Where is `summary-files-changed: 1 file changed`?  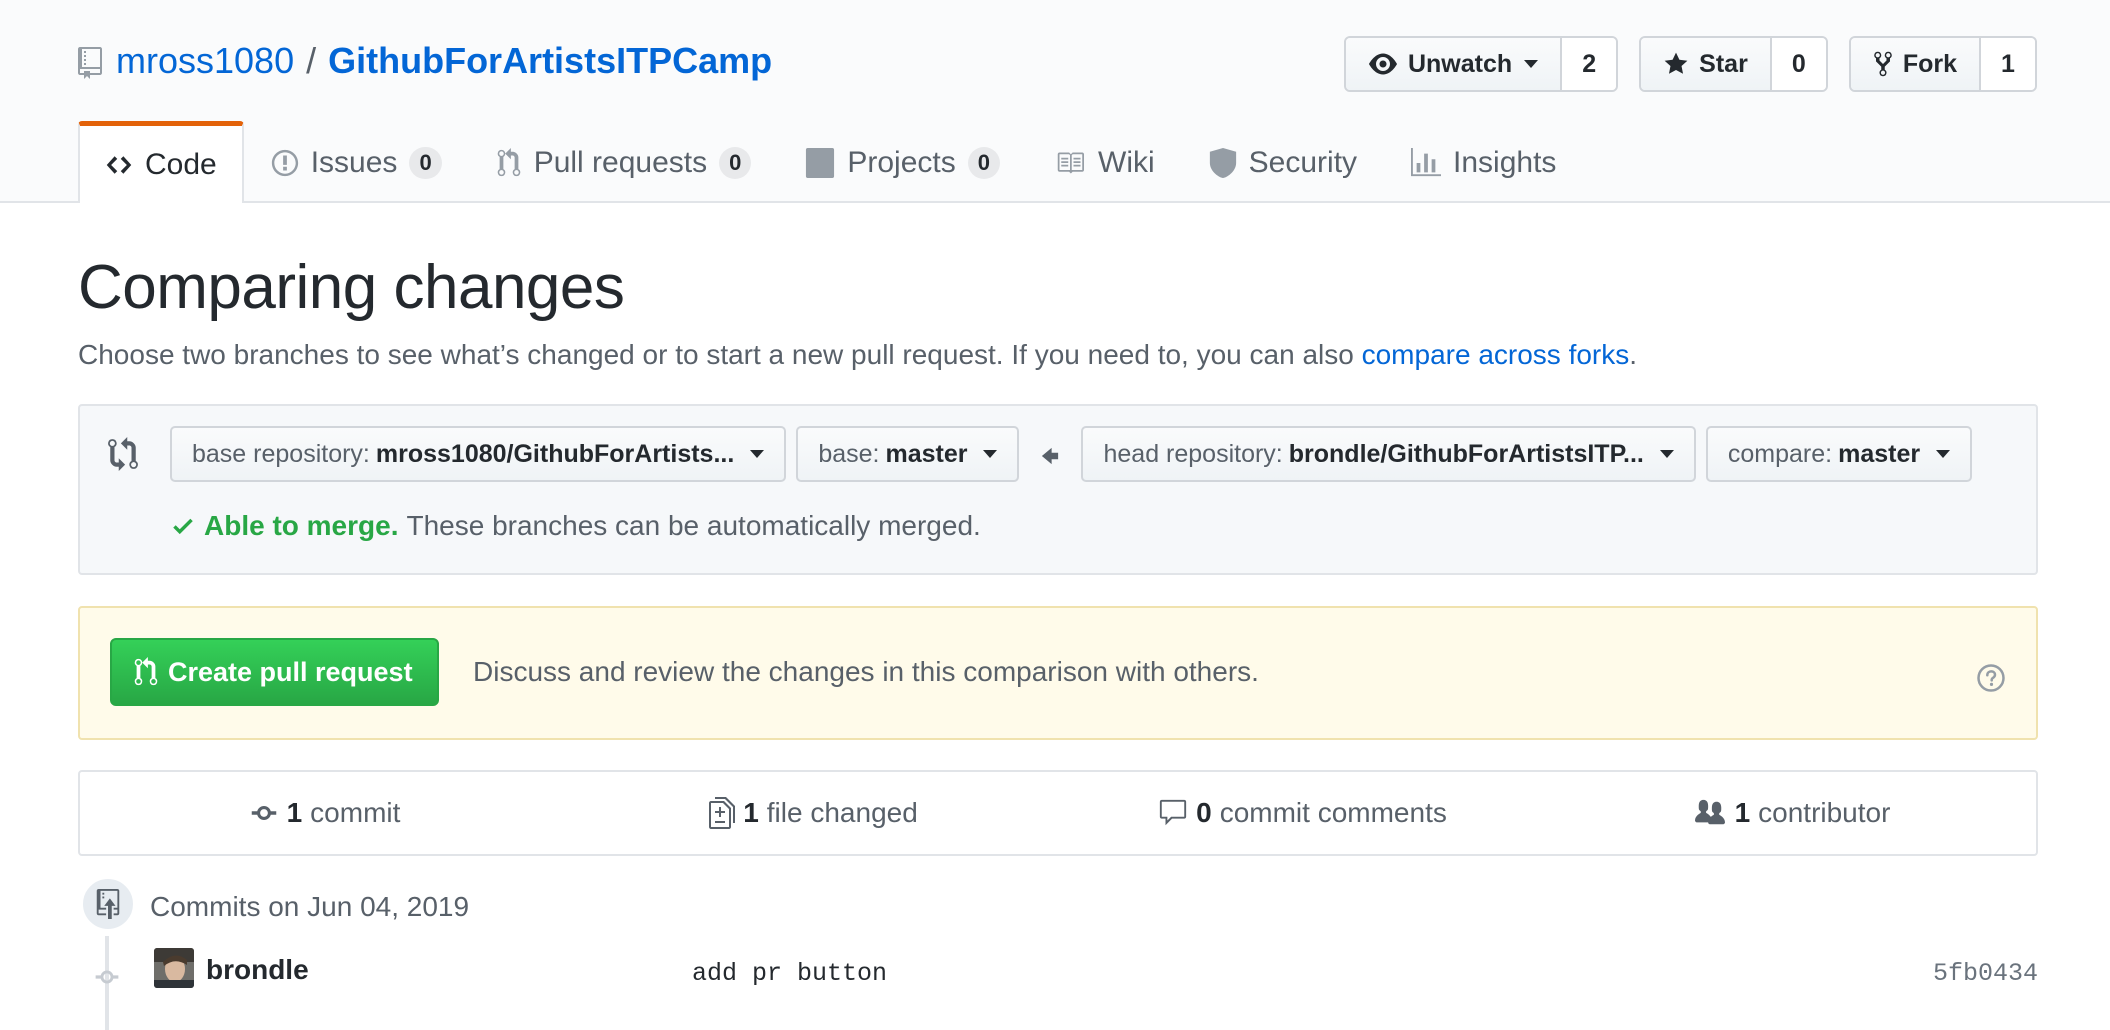 summary-files-changed: 1 file changed is located at coordinates (813, 813).